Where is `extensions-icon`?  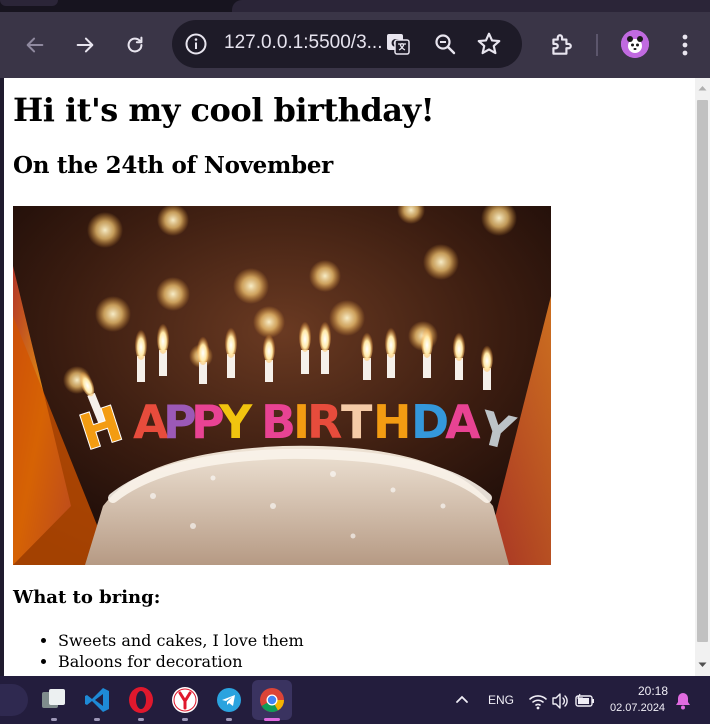
extensions-icon is located at coordinates (561, 45).